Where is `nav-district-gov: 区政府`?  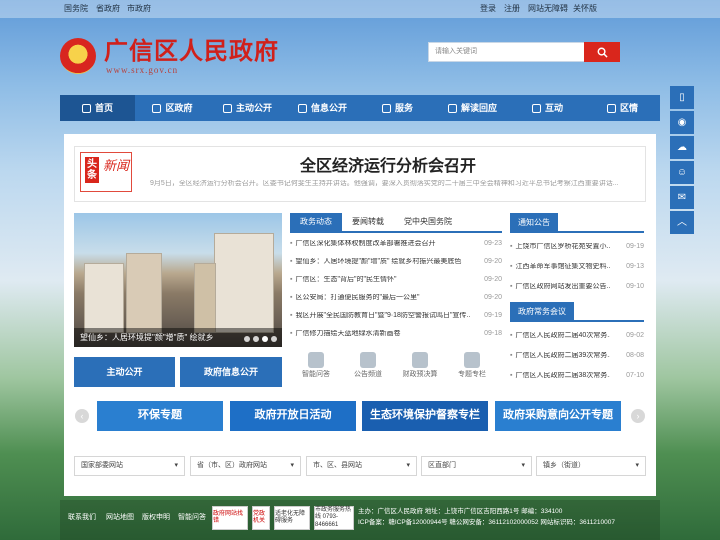
nav-district-gov: 区政府 is located at coordinates (172, 108).